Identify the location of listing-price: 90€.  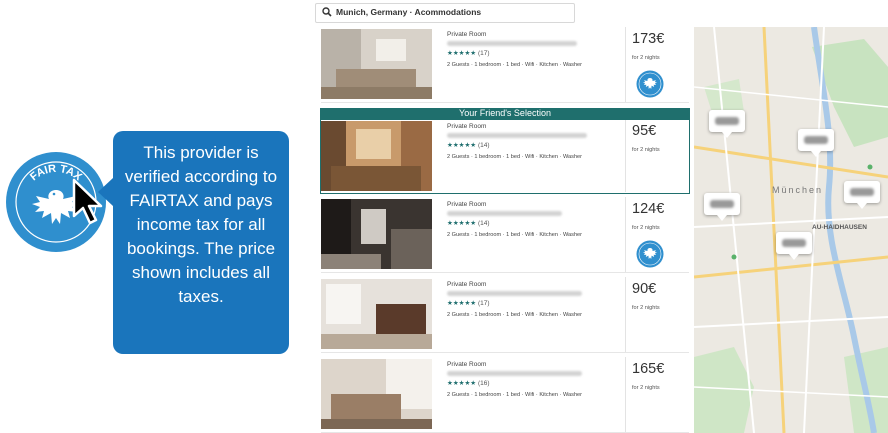
(644, 289).